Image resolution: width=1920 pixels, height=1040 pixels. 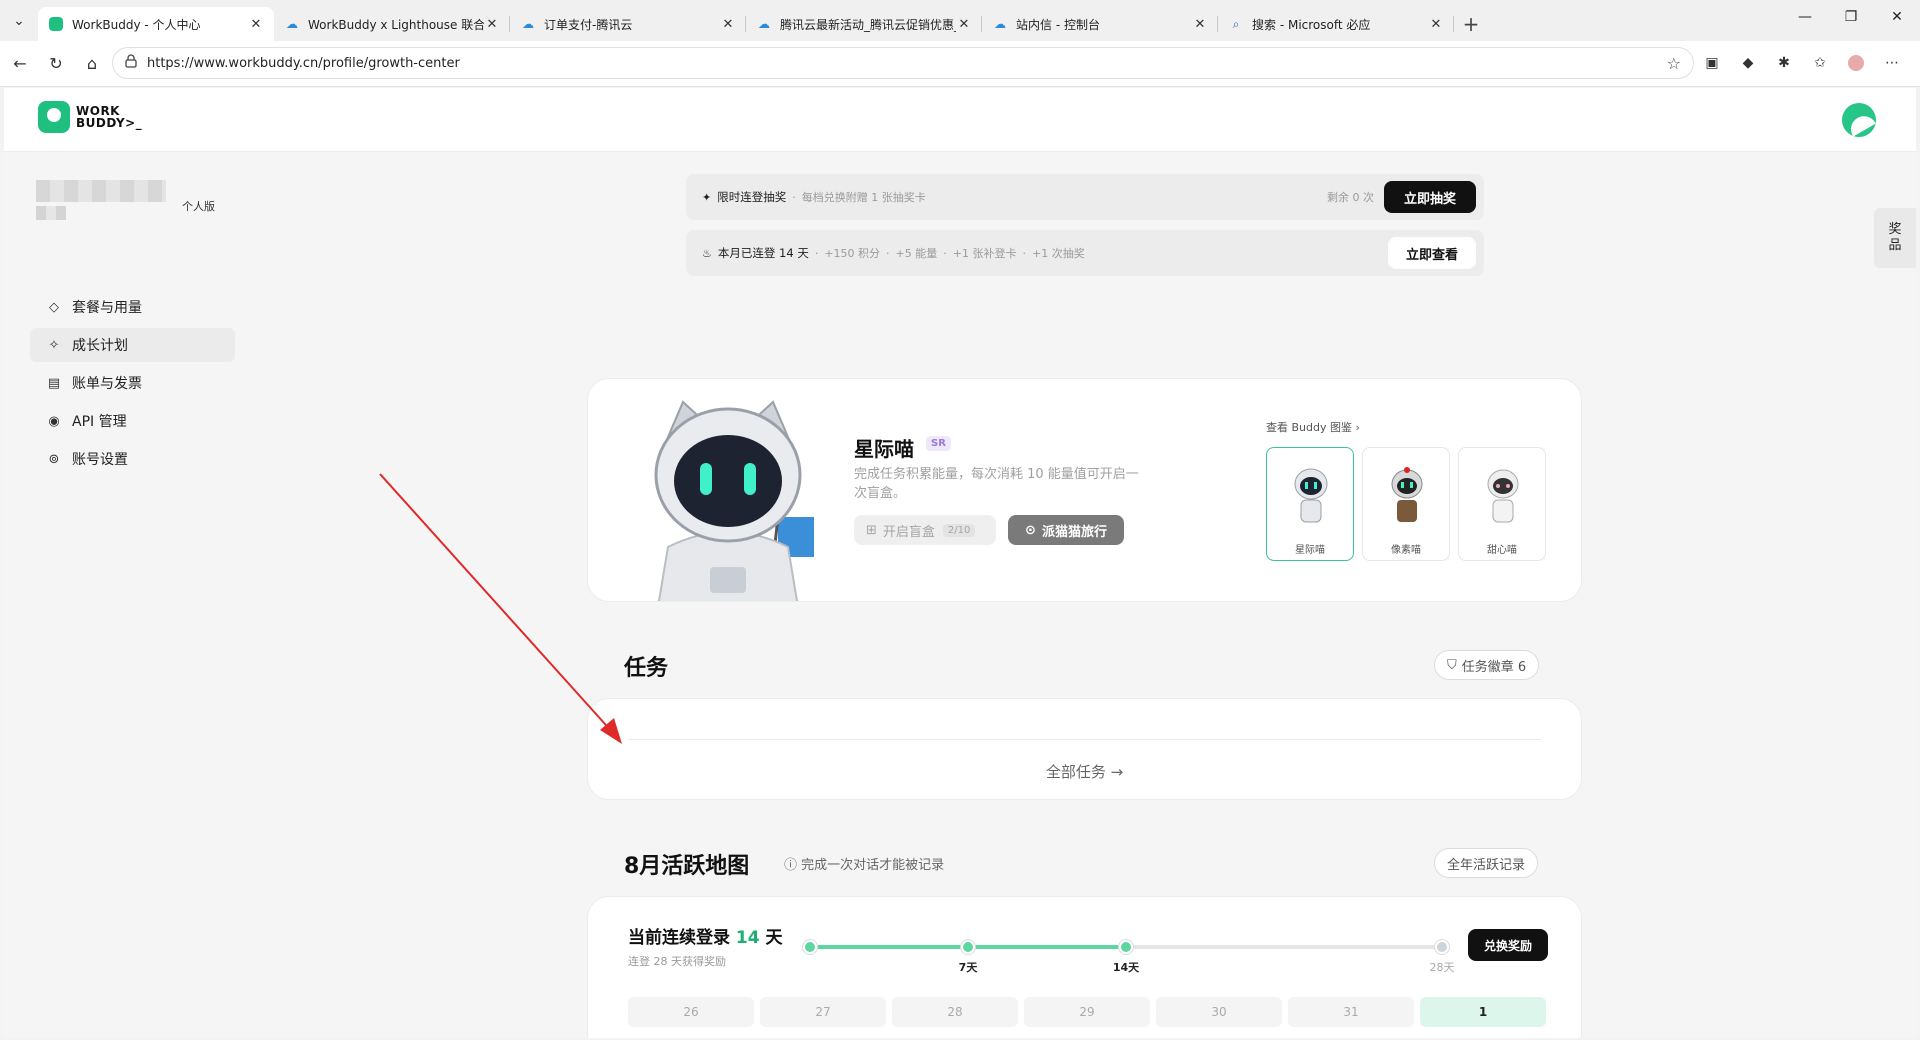 What do you see at coordinates (20, 64) in the screenshot?
I see `back-arrow-icon: ←` at bounding box center [20, 64].